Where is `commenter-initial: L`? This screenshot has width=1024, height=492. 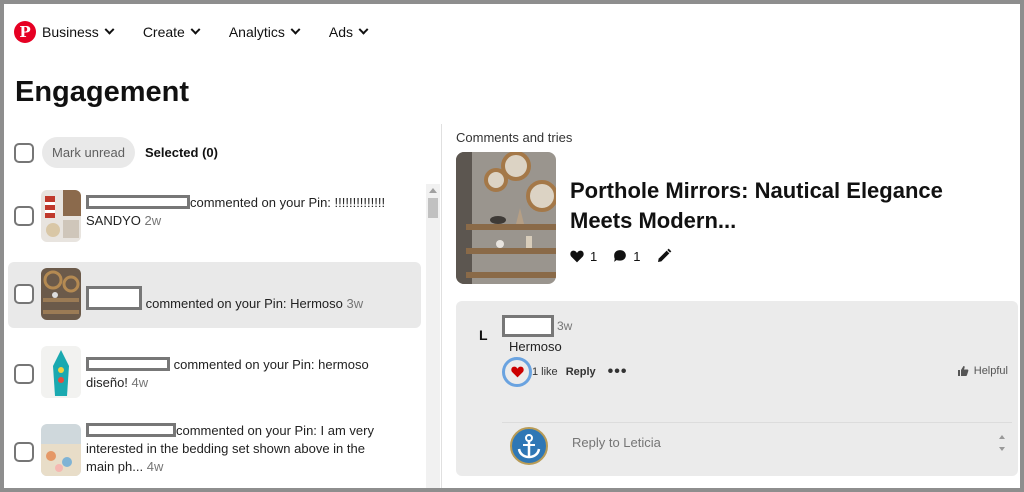 commenter-initial: L is located at coordinates (483, 335).